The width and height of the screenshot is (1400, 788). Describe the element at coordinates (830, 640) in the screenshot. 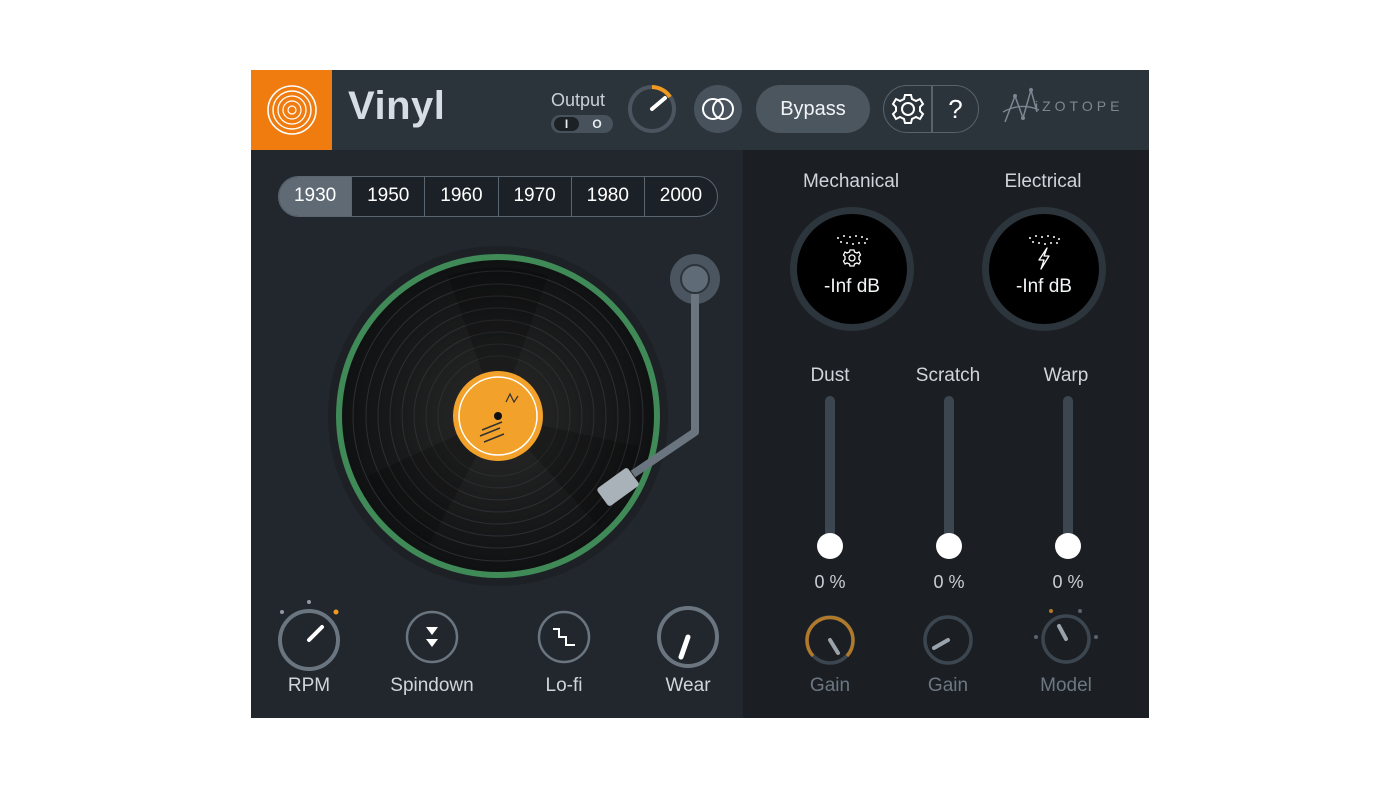

I see `mechanical-gain-knob` at that location.